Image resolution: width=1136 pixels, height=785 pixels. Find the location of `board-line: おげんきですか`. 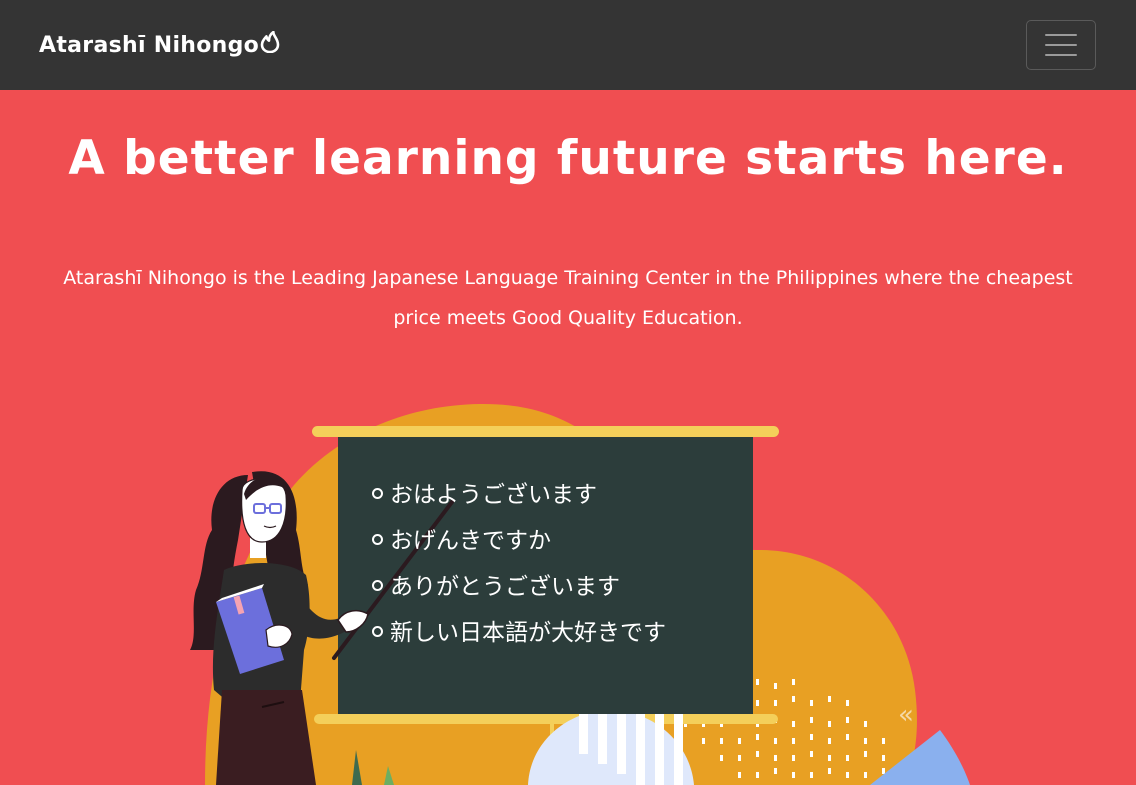

board-line: おげんきですか is located at coordinates (552, 538).